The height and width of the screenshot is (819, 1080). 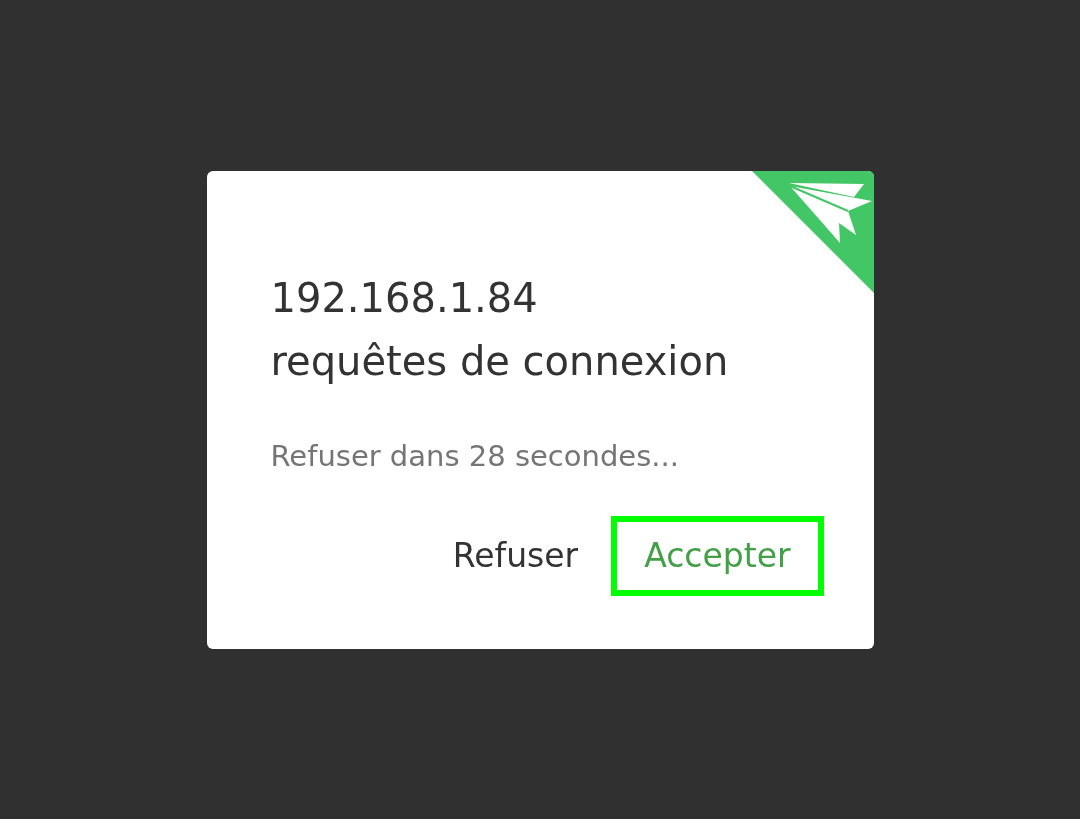 What do you see at coordinates (500, 361) in the screenshot?
I see `dialog-title: requêtes de connexion` at bounding box center [500, 361].